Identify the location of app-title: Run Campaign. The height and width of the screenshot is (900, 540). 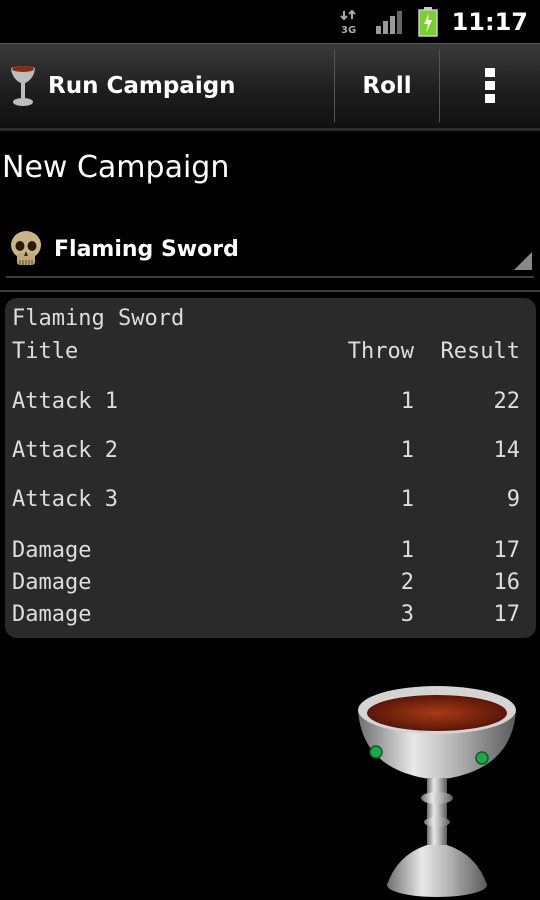
(142, 86).